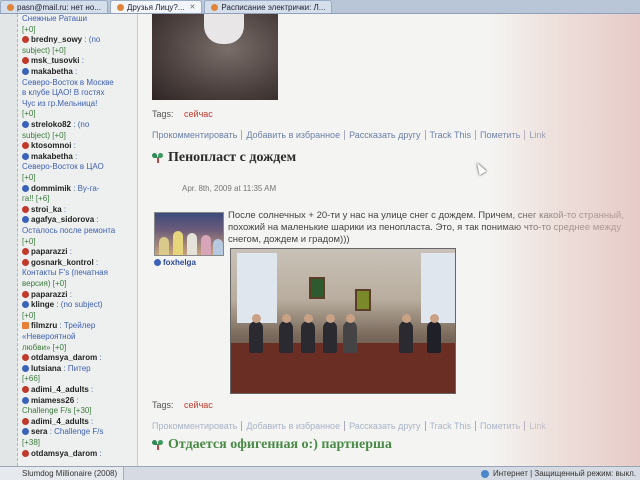 The image size is (640, 480). What do you see at coordinates (163, 114) in the screenshot?
I see `tags-label: Tags:` at bounding box center [163, 114].